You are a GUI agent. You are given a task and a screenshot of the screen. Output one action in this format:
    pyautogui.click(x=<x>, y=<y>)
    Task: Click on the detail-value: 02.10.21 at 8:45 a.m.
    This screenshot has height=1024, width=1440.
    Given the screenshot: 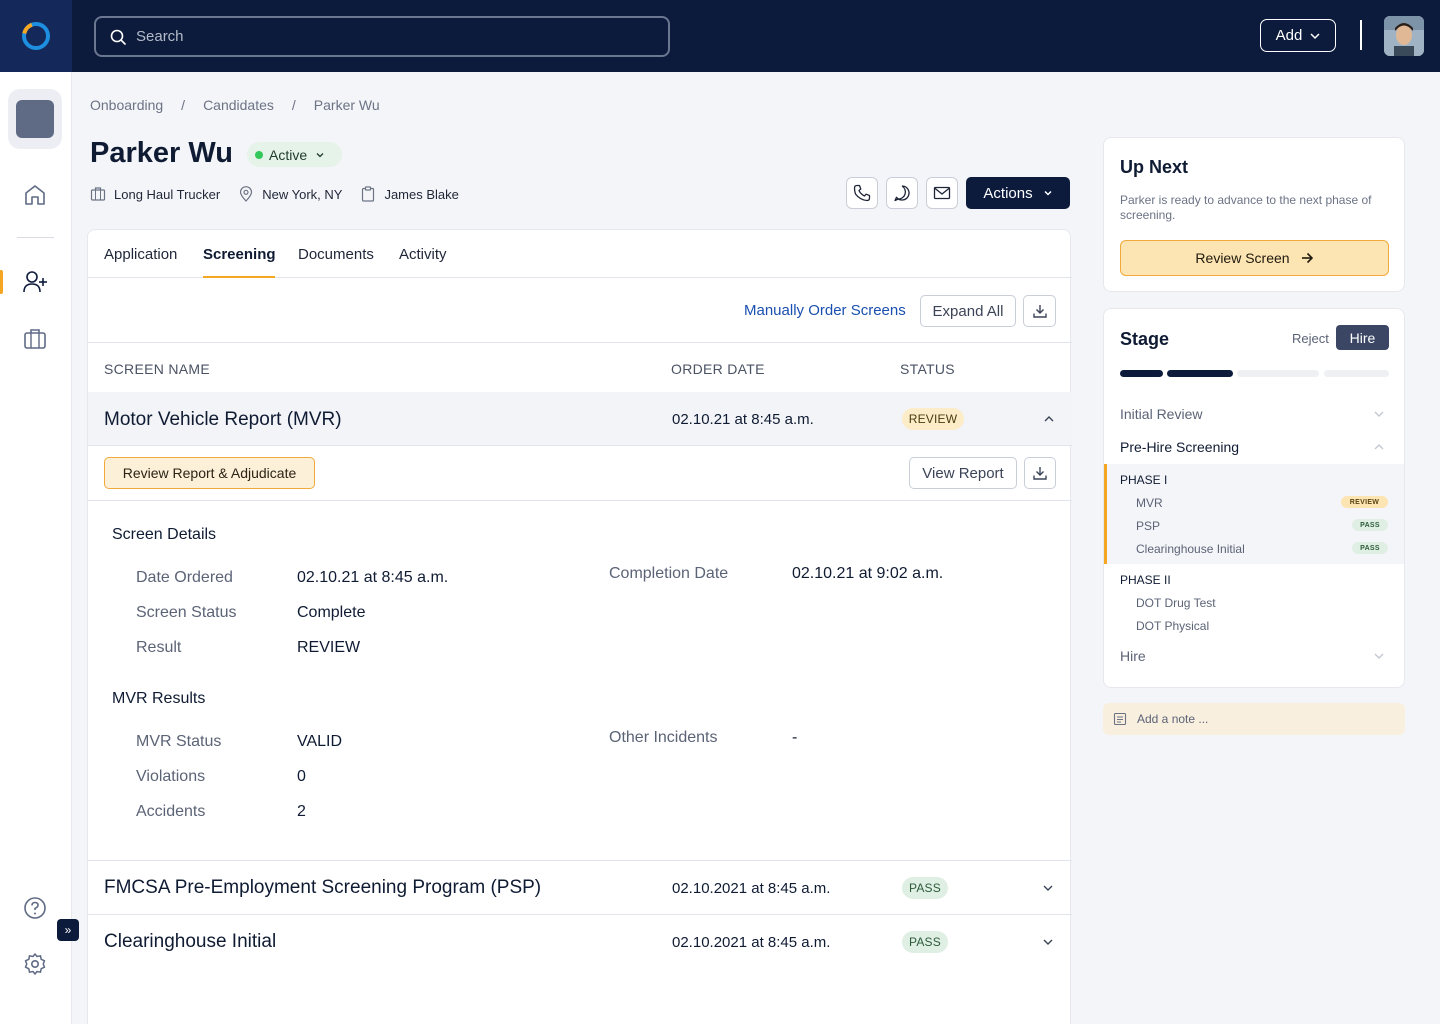 What is the action you would take?
    pyautogui.click(x=373, y=577)
    